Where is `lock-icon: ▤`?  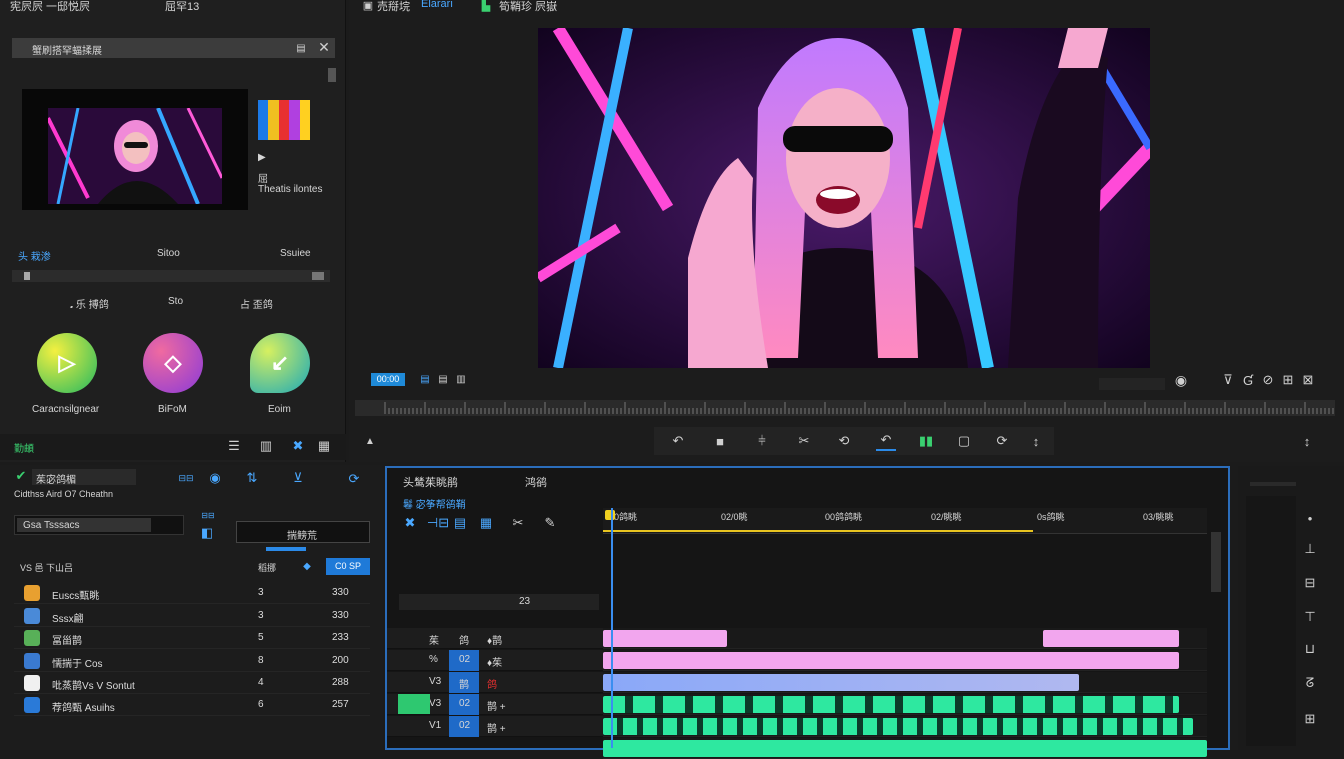
lock-icon: ▤ is located at coordinates (301, 48).